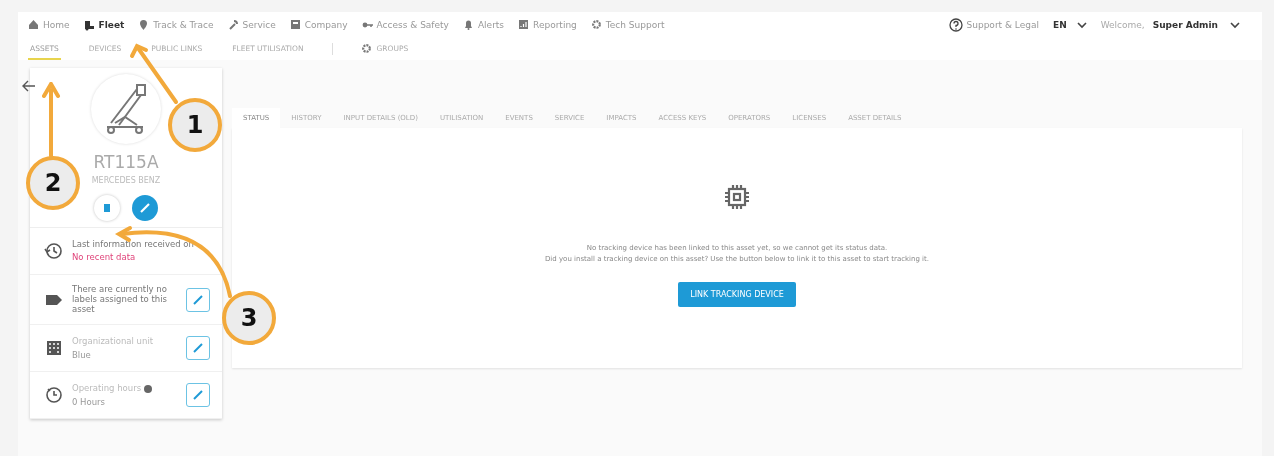 The image size is (1274, 456). Describe the element at coordinates (89, 25) in the screenshot. I see `truck-icon` at that location.